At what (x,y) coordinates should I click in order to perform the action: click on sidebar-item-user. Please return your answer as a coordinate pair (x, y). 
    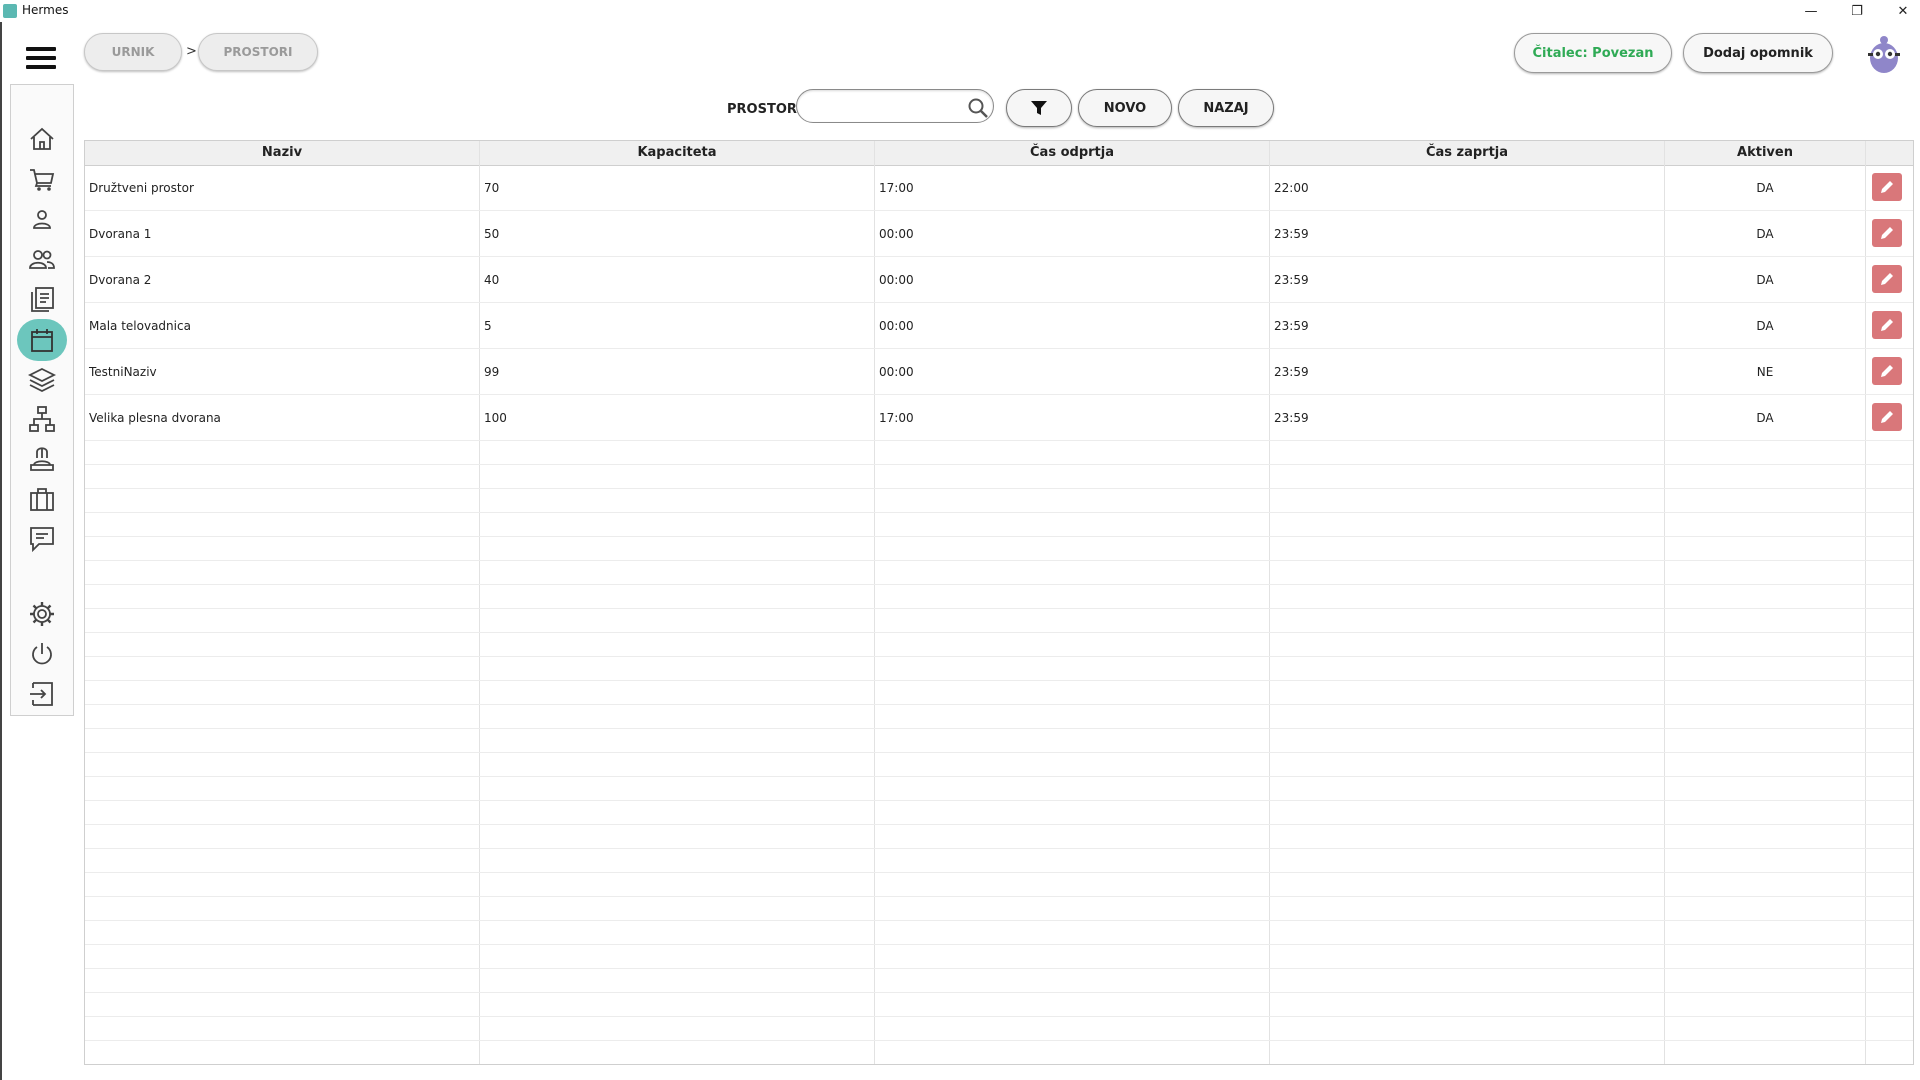
    Looking at the image, I should click on (42, 219).